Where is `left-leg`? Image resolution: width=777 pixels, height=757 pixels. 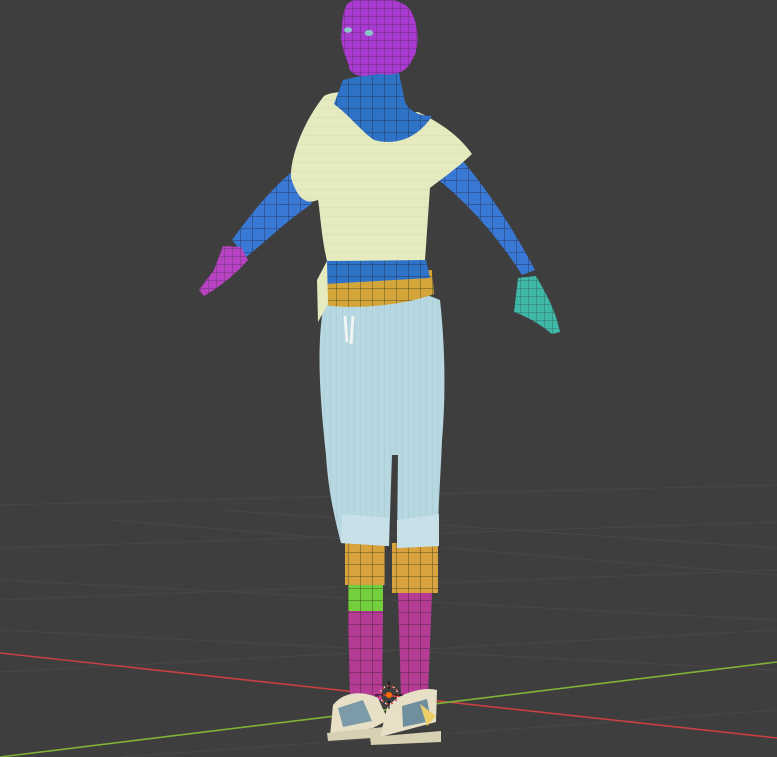 left-leg is located at coordinates (365, 620).